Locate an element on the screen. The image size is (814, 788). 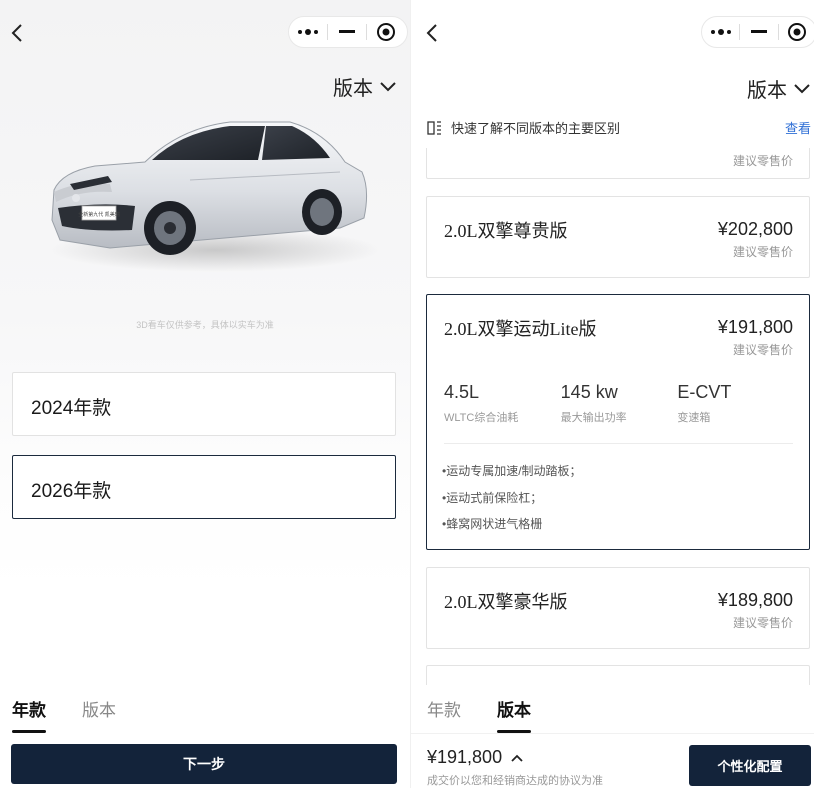
card-divider is located at coordinates (618, 443).